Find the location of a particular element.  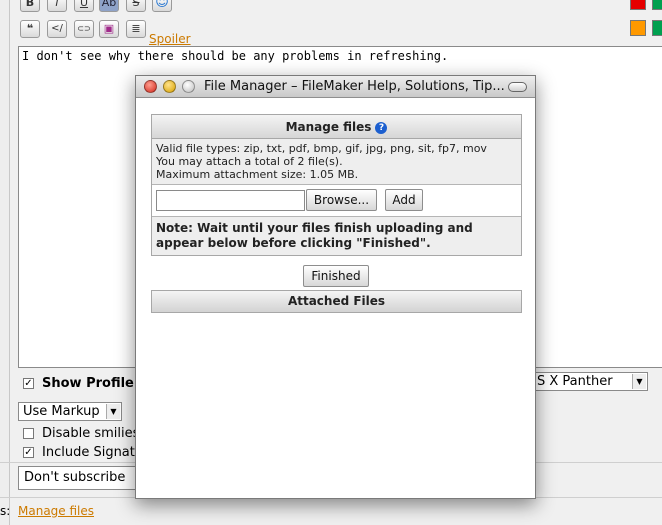

code-button: </ is located at coordinates (57, 29).